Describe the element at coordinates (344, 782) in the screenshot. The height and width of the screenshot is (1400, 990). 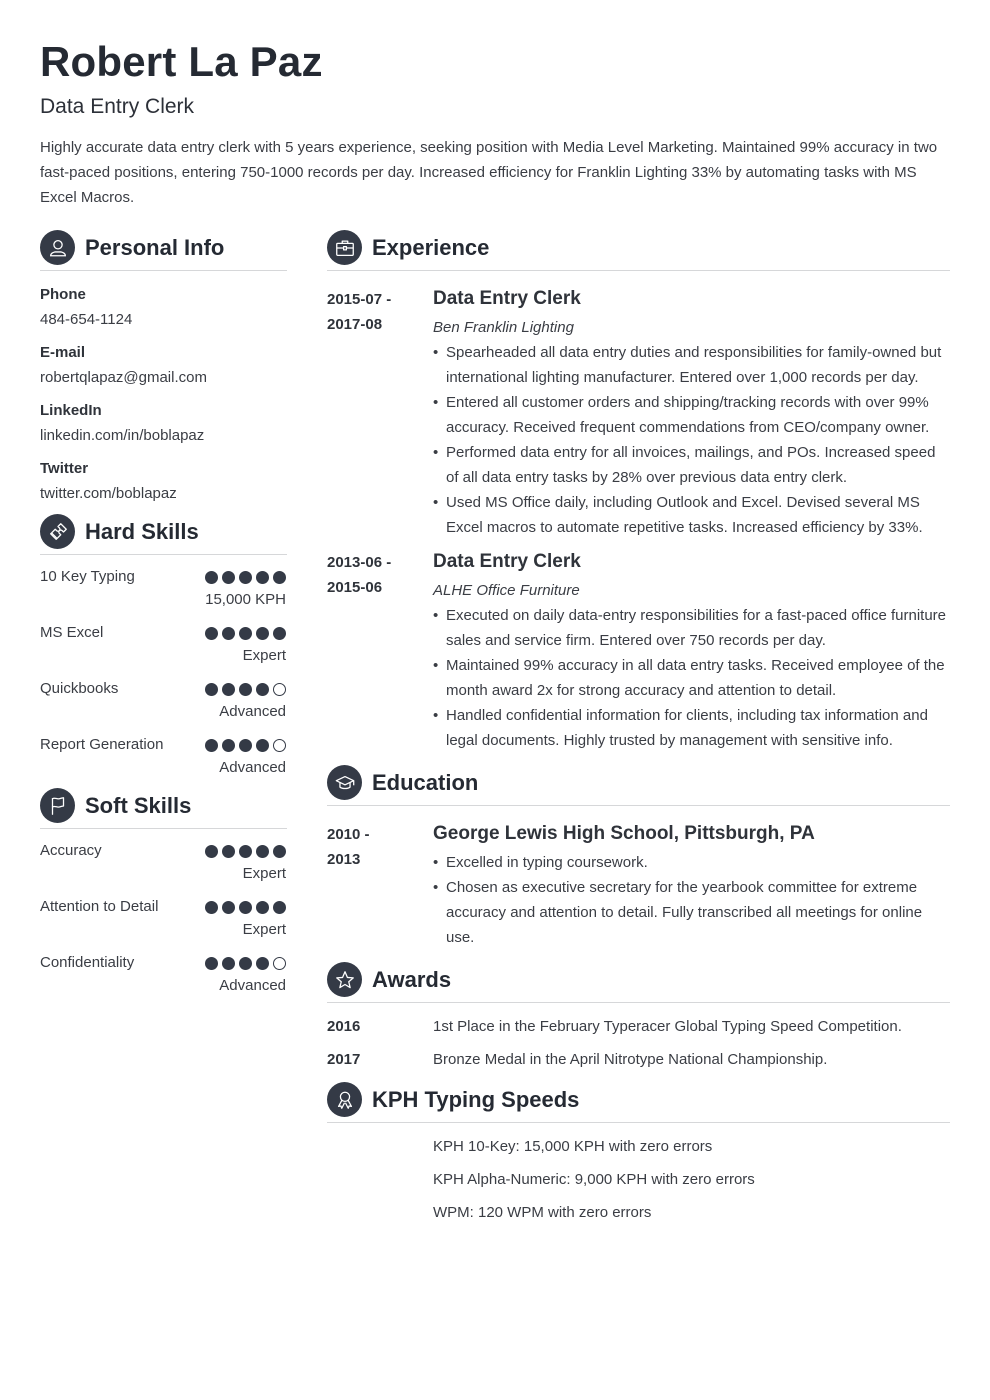
I see `graduation-cap-icon` at that location.